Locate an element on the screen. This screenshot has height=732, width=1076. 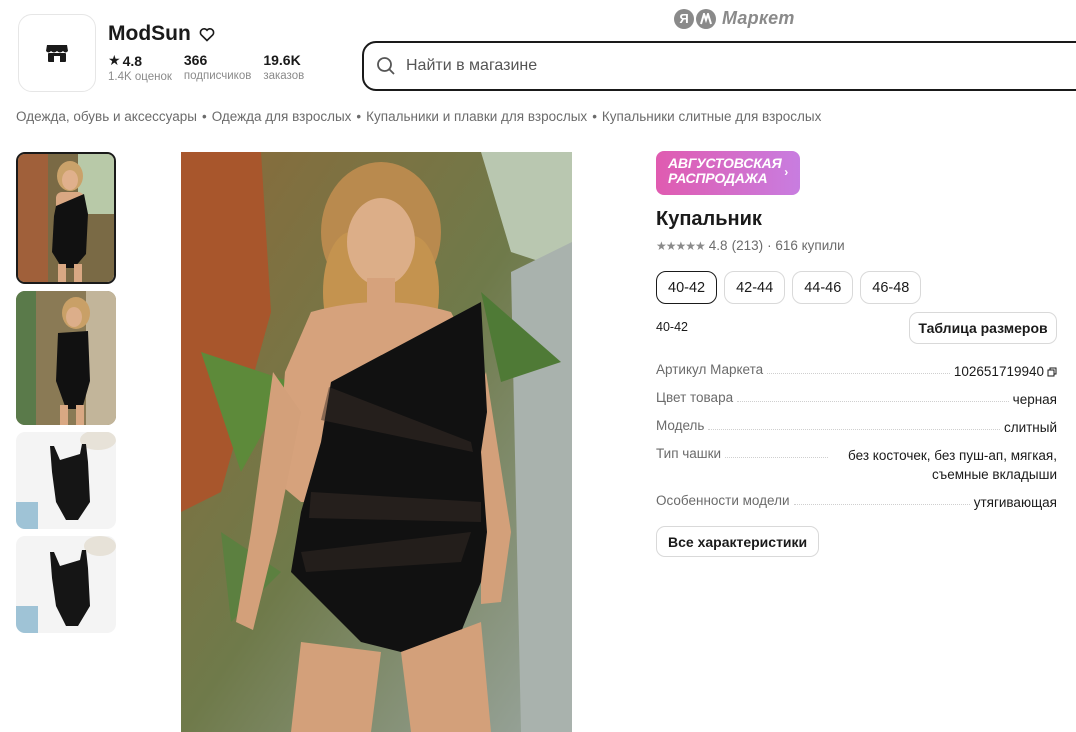
spec-row: Модель слитный is located at coordinates (856, 427).